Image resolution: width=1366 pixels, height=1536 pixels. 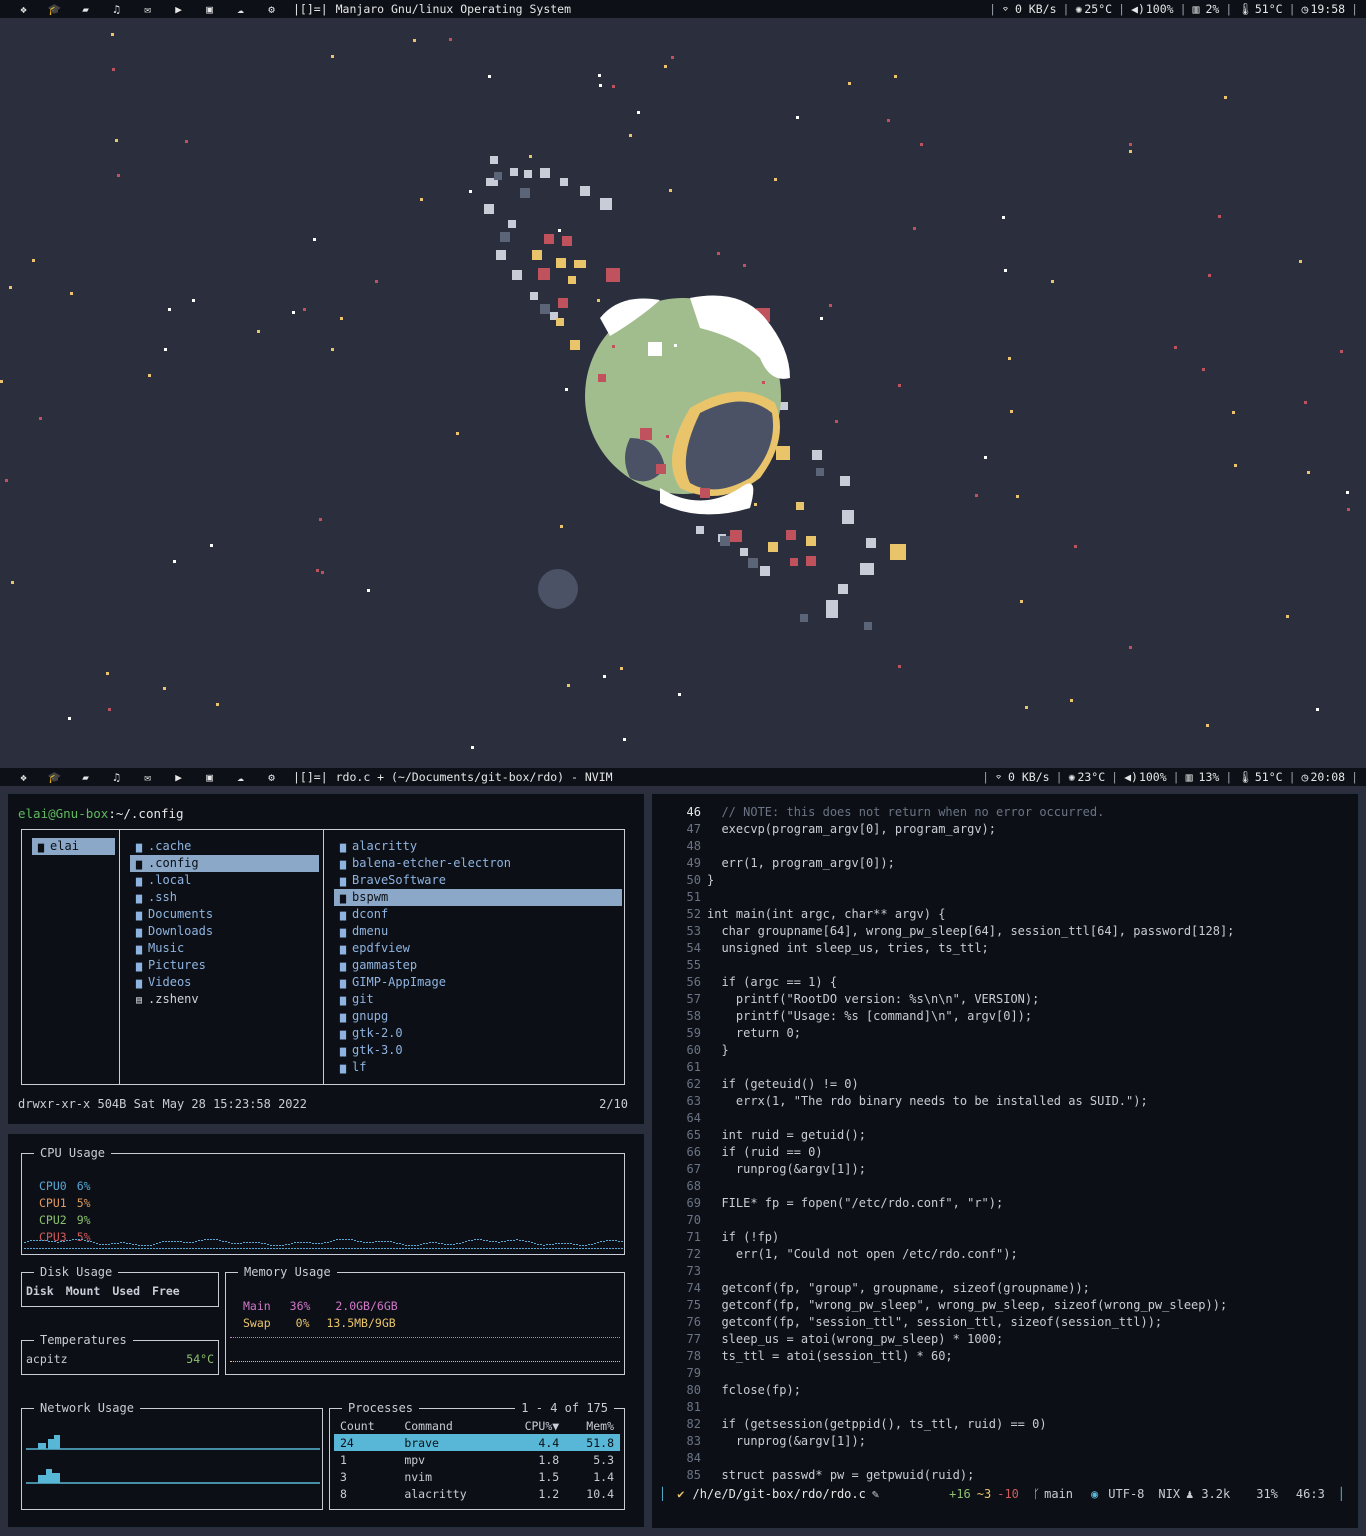 What do you see at coordinates (224, 948) in the screenshot?
I see `lf-dir-entry: ▆ Music` at bounding box center [224, 948].